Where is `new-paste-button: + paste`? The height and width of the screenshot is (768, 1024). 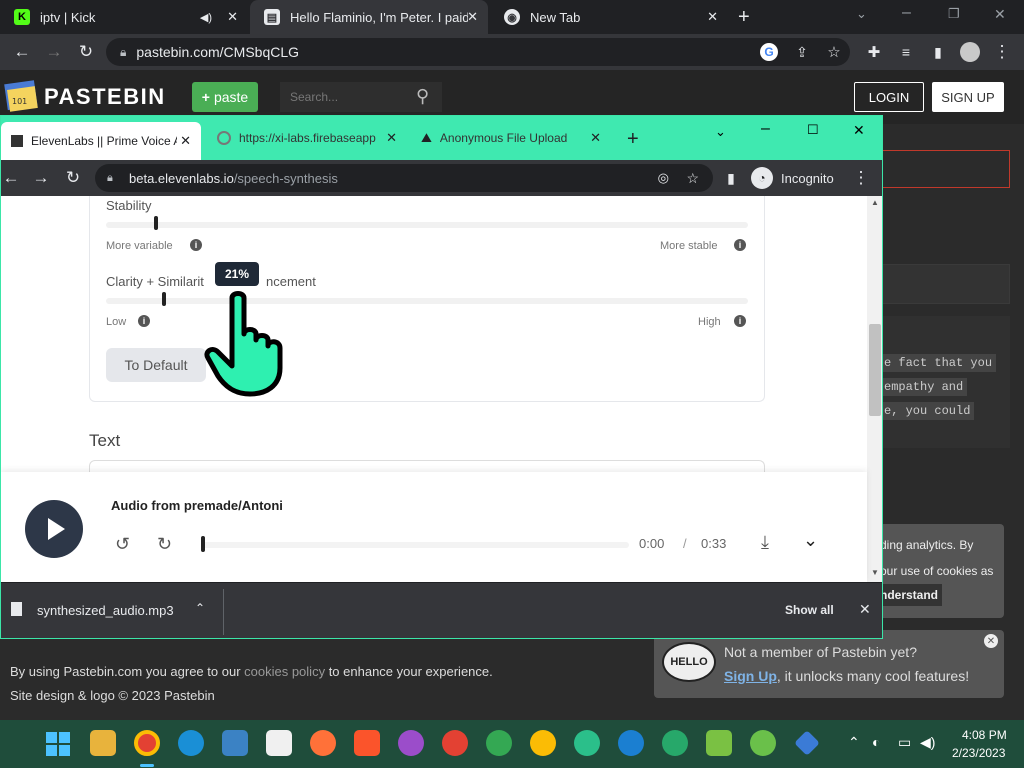 new-paste-button: + paste is located at coordinates (225, 97).